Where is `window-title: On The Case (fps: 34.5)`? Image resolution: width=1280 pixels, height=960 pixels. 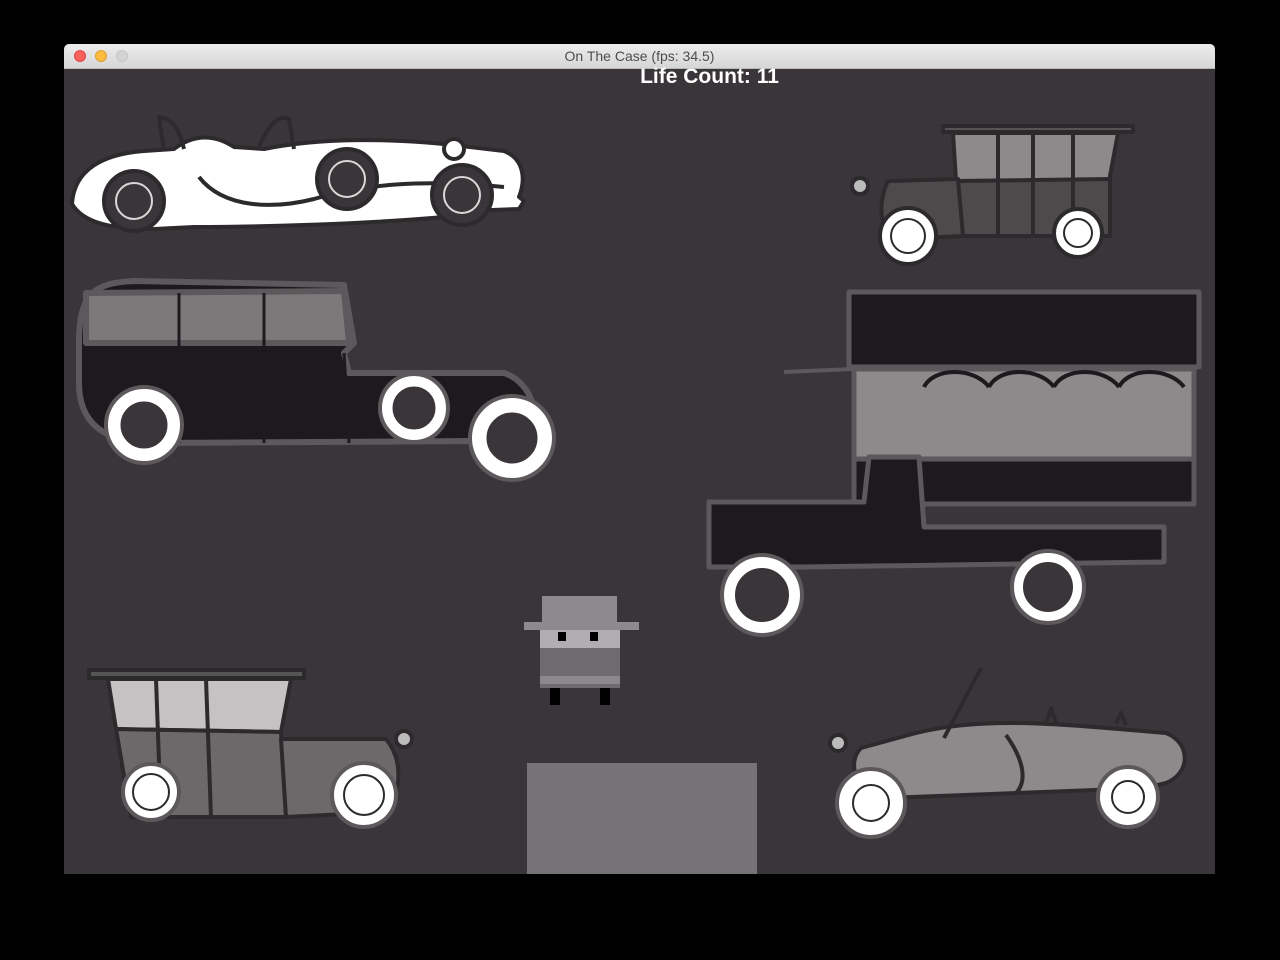 window-title: On The Case (fps: 34.5) is located at coordinates (639, 56).